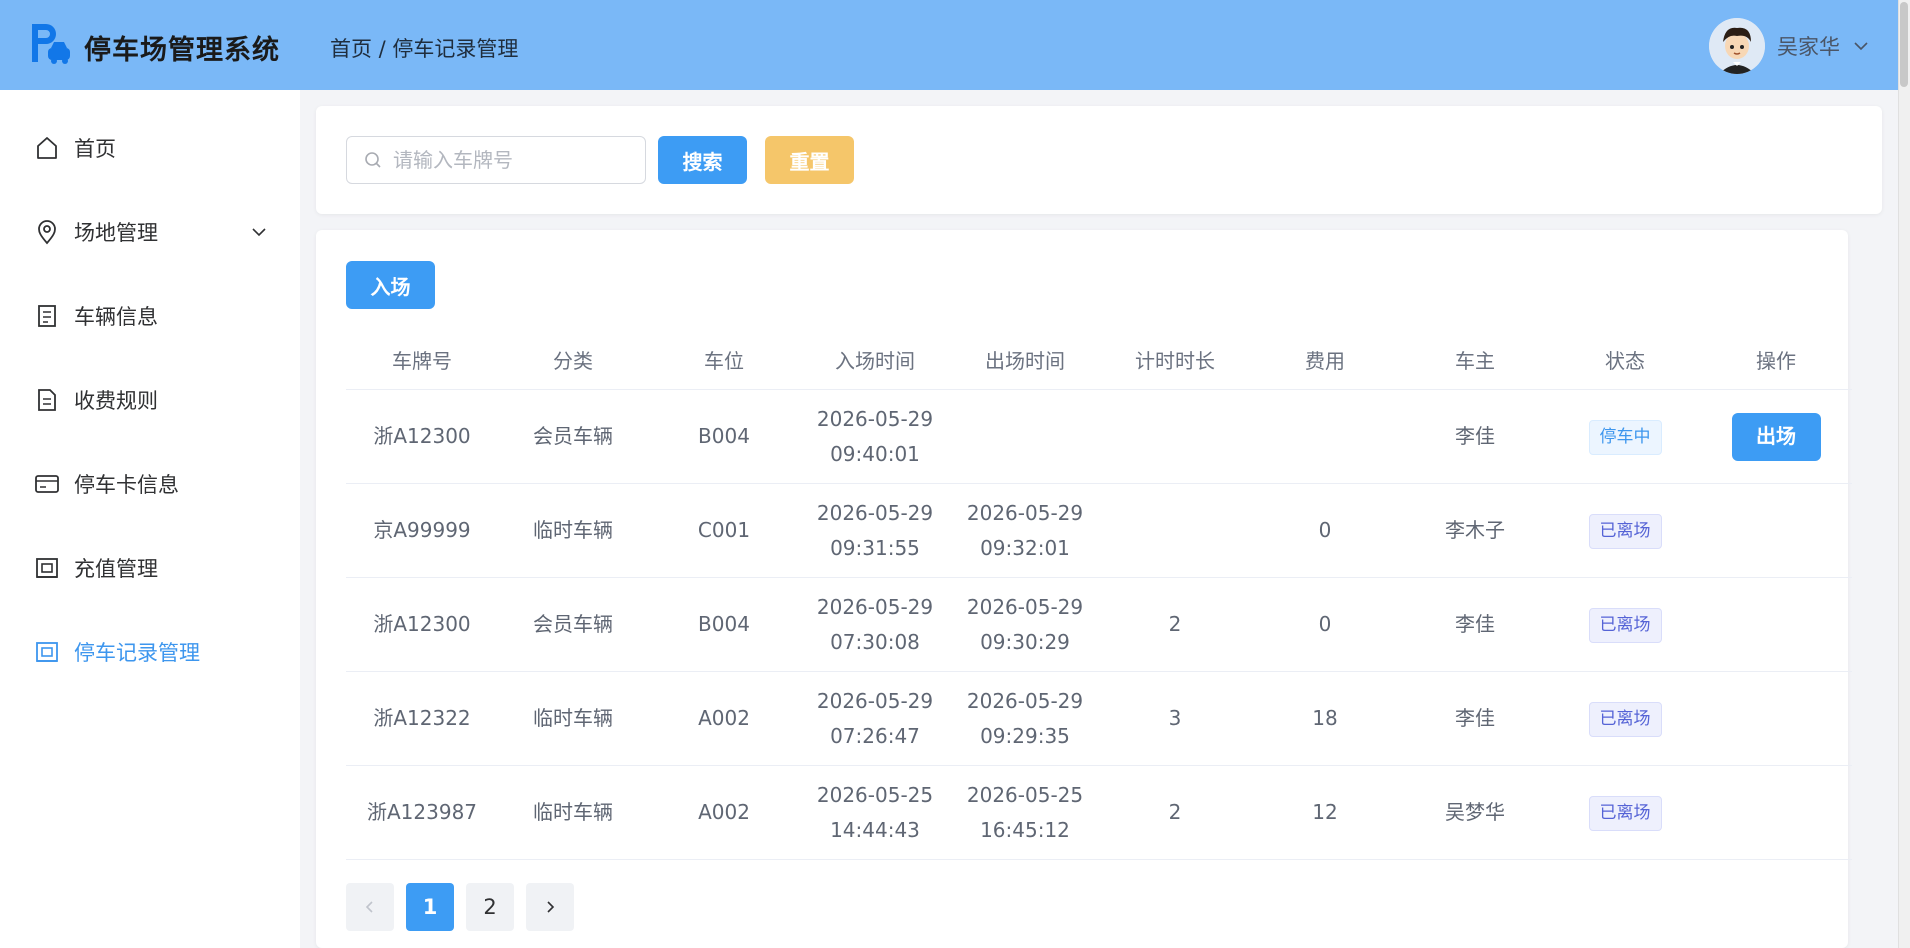  I want to click on column-header: 操作, so click(1776, 359).